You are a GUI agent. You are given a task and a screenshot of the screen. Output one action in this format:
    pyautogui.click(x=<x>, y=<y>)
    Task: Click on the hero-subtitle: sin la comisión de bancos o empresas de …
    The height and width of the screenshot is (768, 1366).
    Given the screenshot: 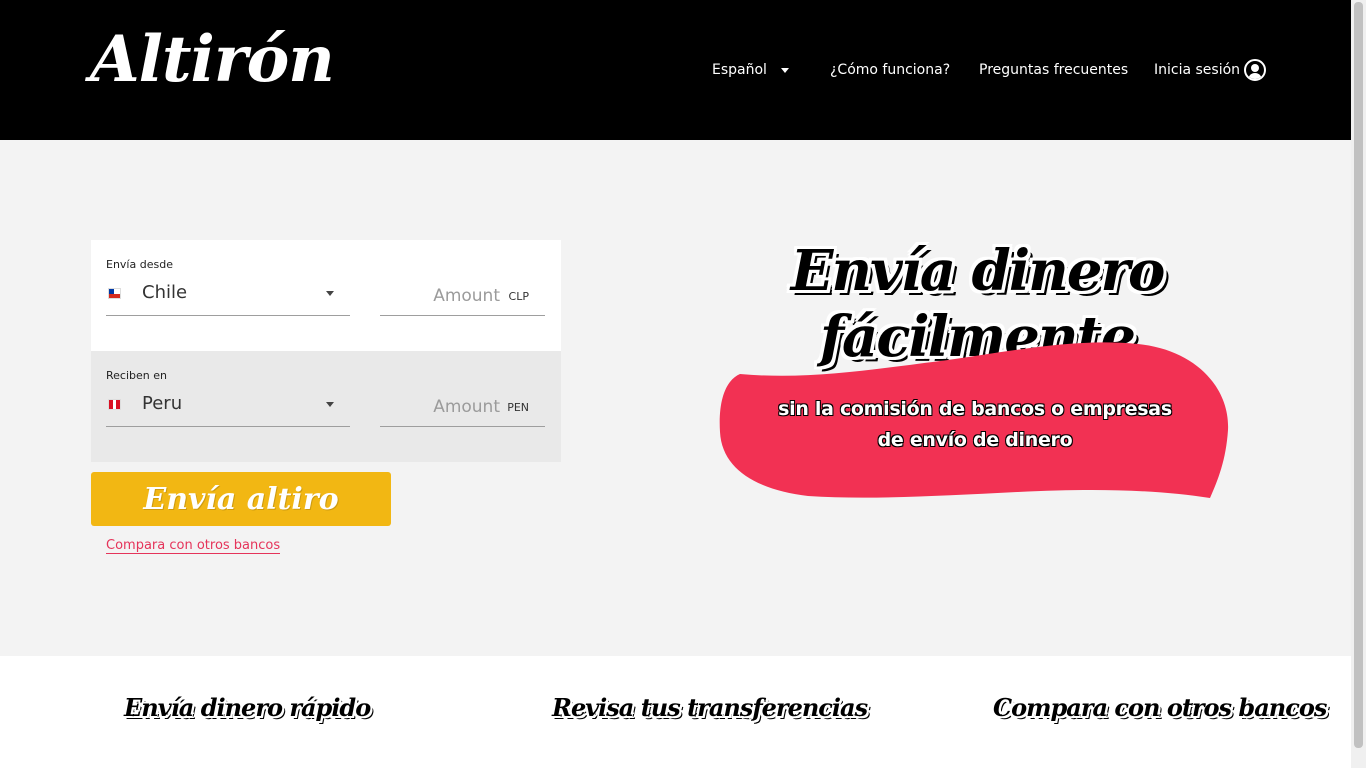 What is the action you would take?
    pyautogui.click(x=975, y=425)
    